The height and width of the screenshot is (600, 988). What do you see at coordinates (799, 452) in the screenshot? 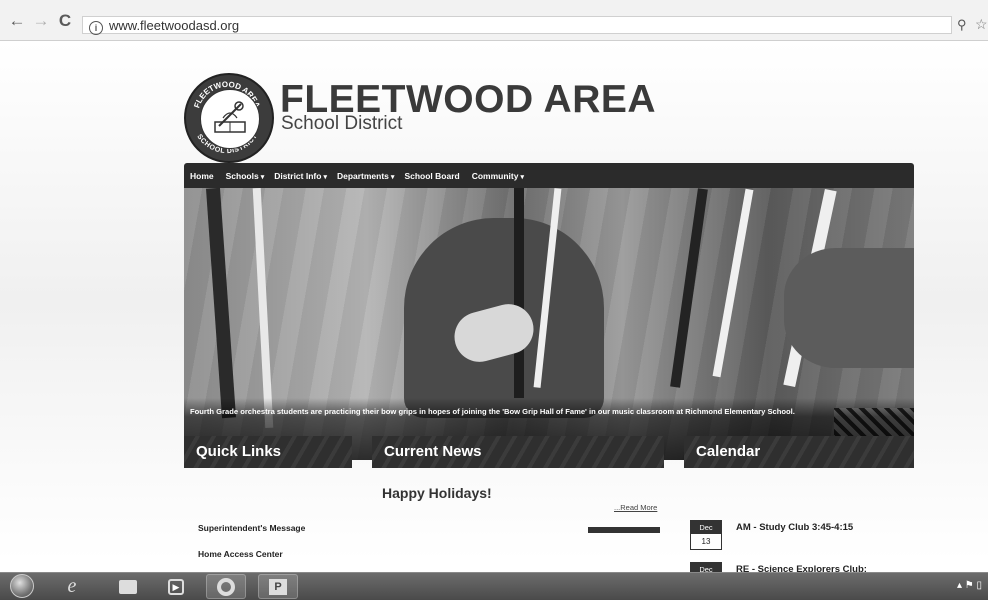
I see `calendar-heading: Calendar` at bounding box center [799, 452].